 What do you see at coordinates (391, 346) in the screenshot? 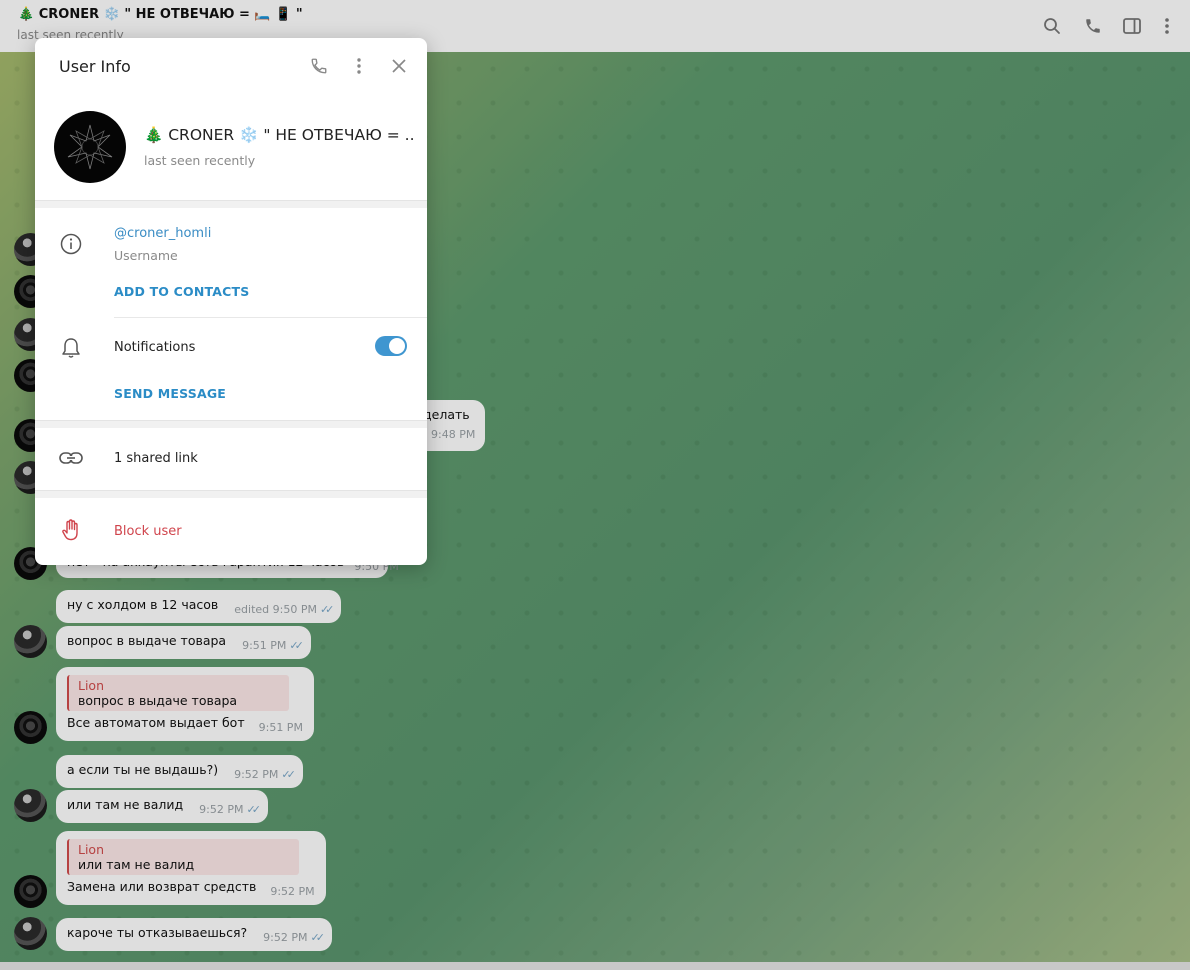
I see `notifications-toggle` at bounding box center [391, 346].